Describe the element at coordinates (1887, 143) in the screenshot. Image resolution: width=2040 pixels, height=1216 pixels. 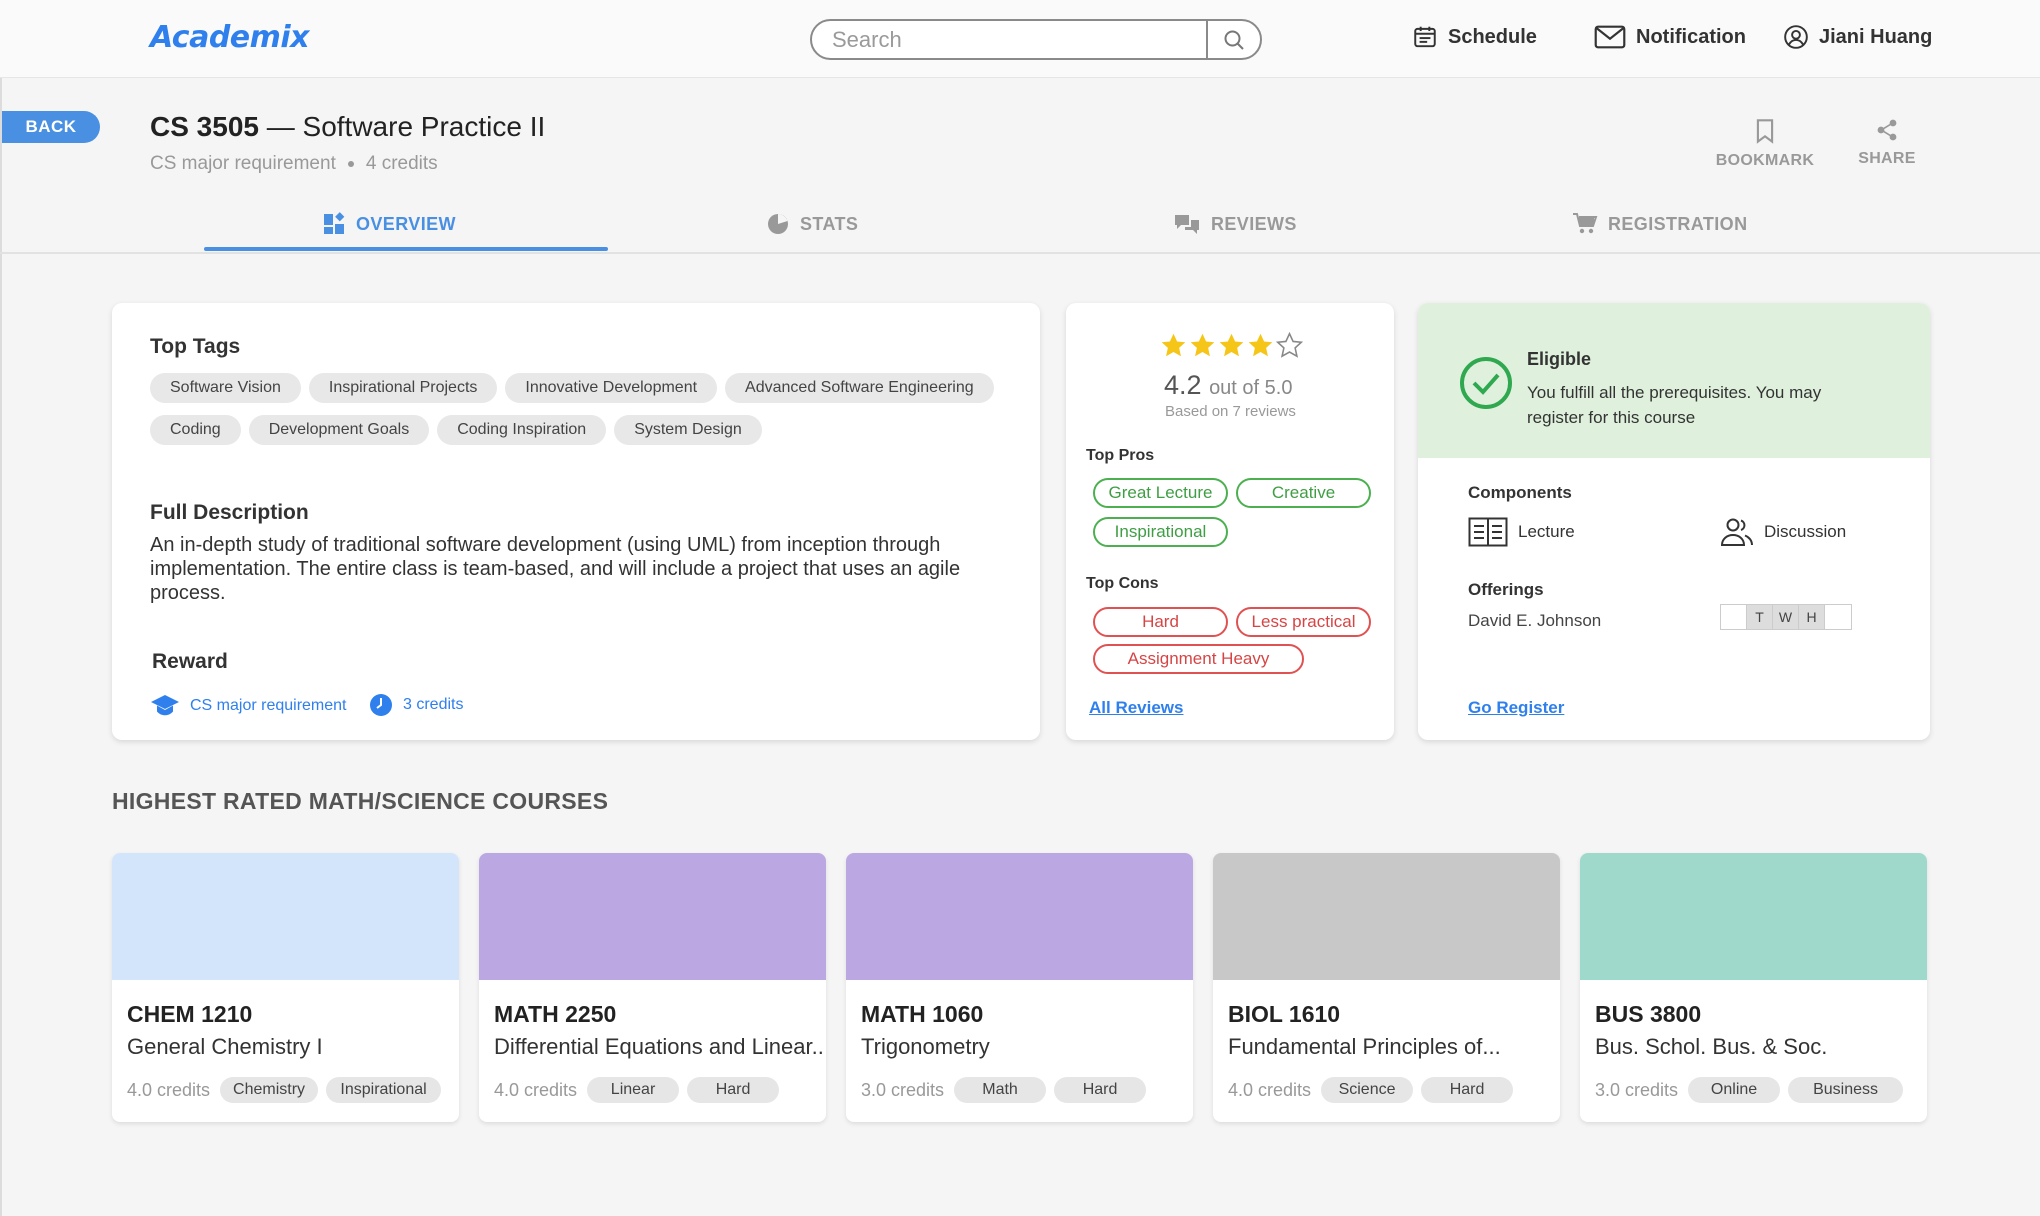
I see `share-button: SHARE` at that location.